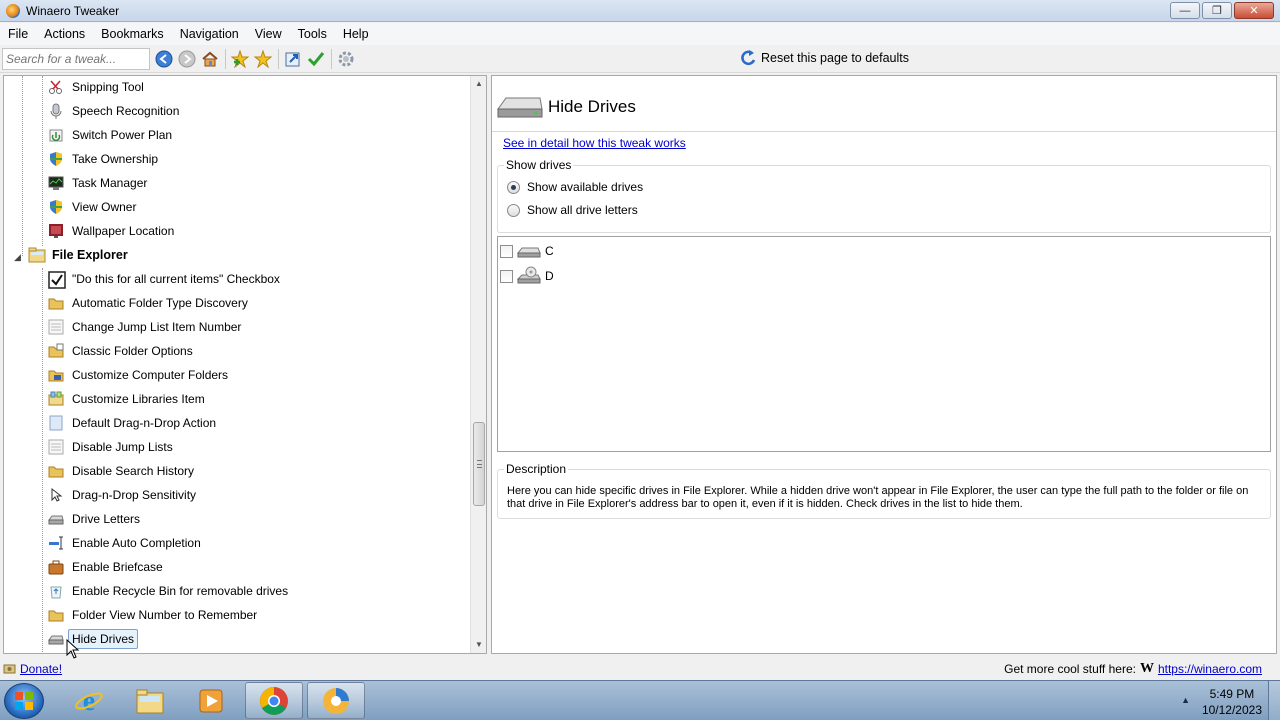 The image size is (1280, 720). I want to click on checkbox-icon, so click(57, 280).